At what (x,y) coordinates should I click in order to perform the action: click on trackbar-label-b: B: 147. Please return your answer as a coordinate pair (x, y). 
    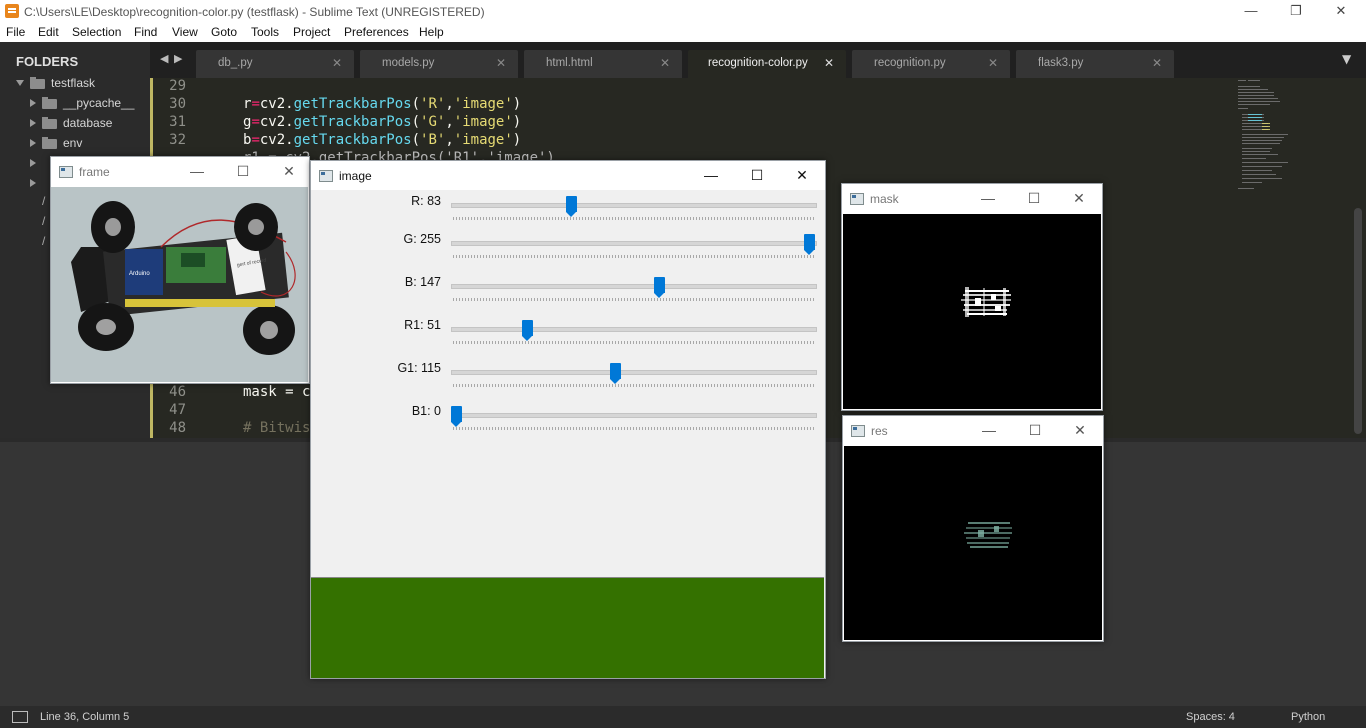
    Looking at the image, I should click on (422, 282).